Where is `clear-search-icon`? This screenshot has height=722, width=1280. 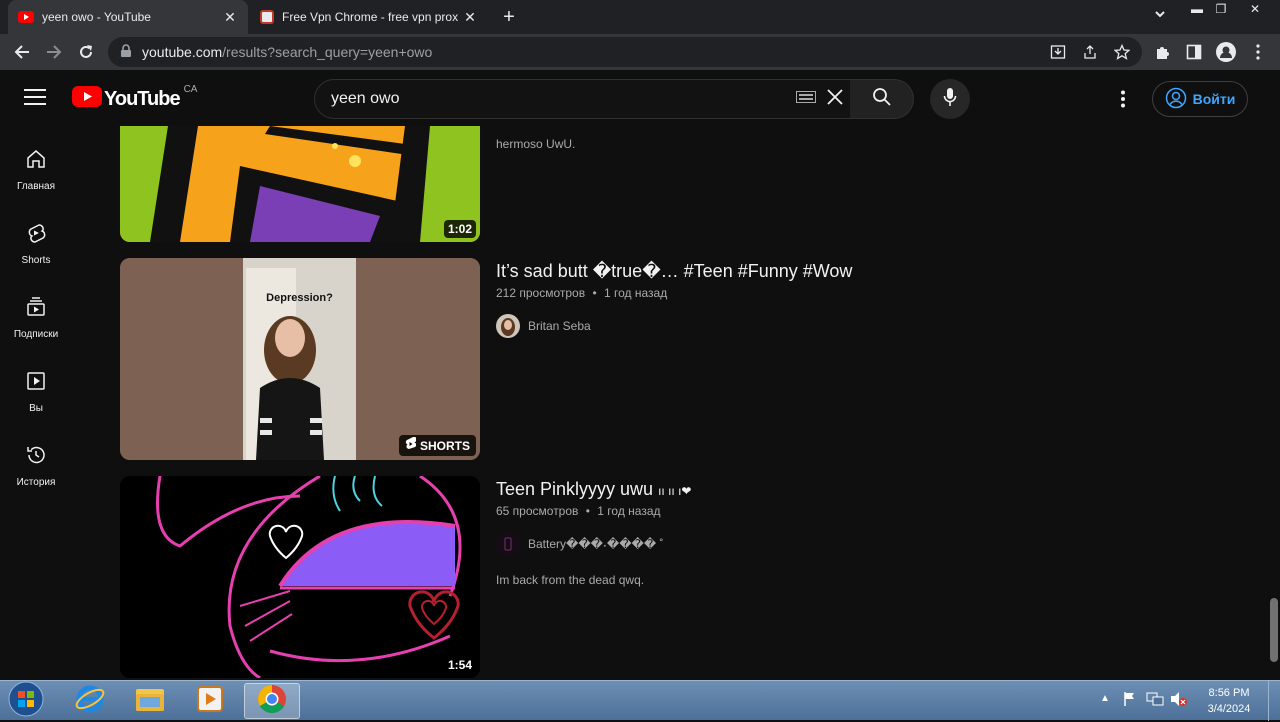
clear-search-icon is located at coordinates (835, 99).